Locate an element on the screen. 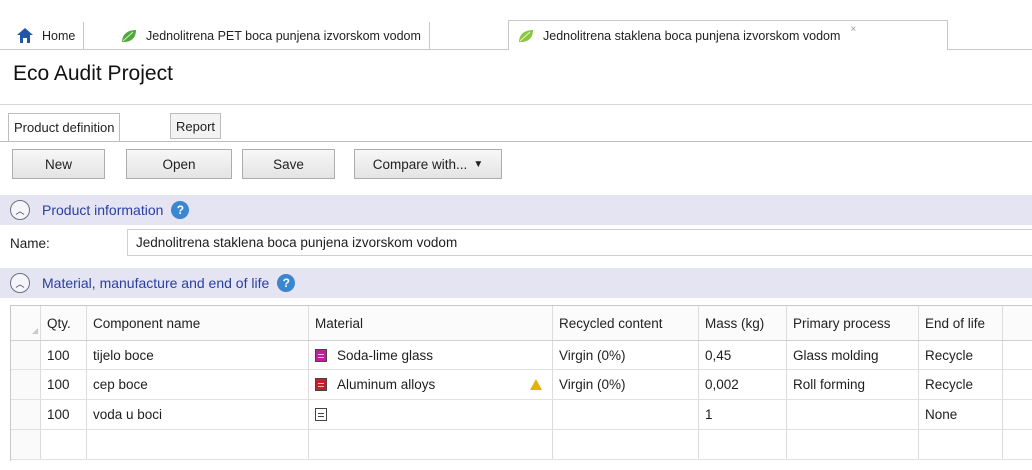 Image resolution: width=1032 pixels, height=470 pixels. process-cell: Roll forming is located at coordinates (853, 384).